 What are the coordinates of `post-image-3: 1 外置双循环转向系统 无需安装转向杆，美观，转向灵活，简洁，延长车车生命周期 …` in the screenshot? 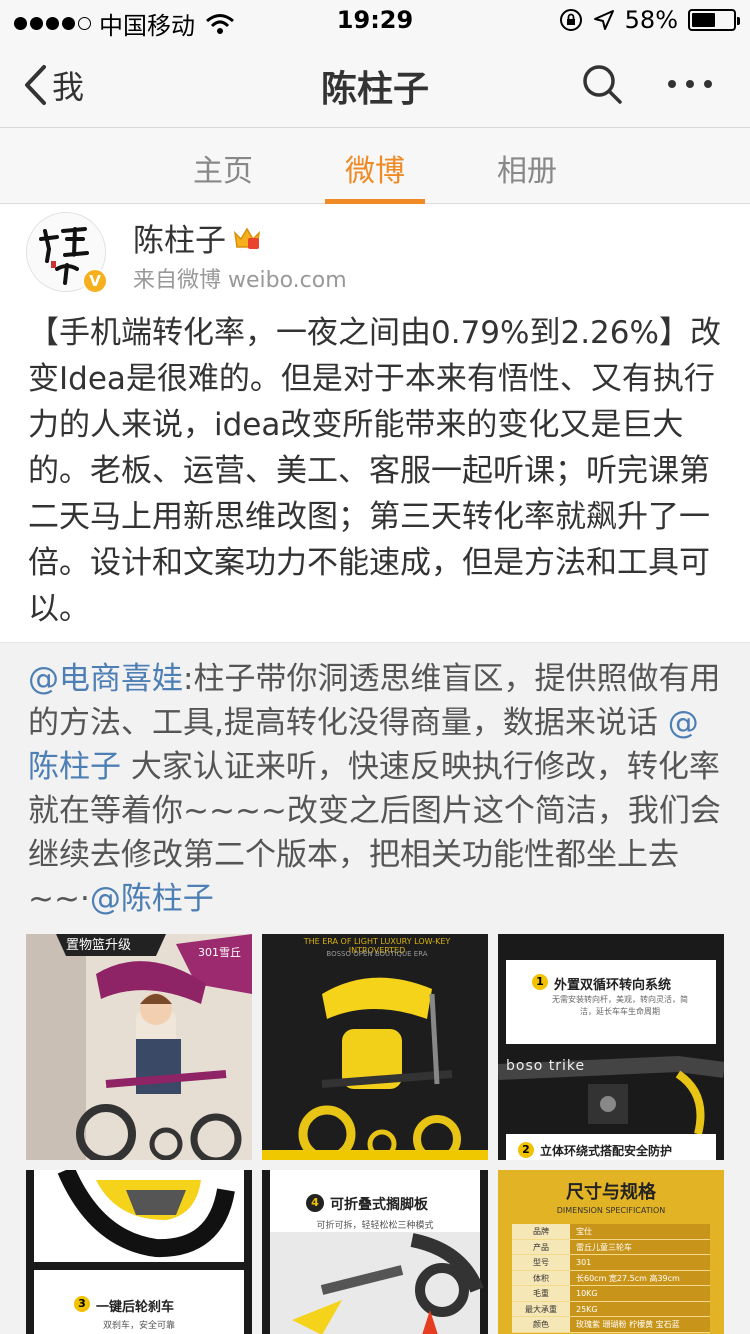 It's located at (611, 1047).